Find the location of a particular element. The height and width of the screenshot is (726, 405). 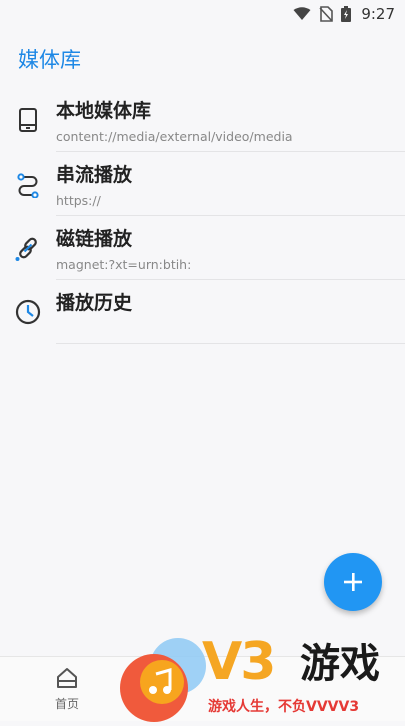

add-button is located at coordinates (353, 582).